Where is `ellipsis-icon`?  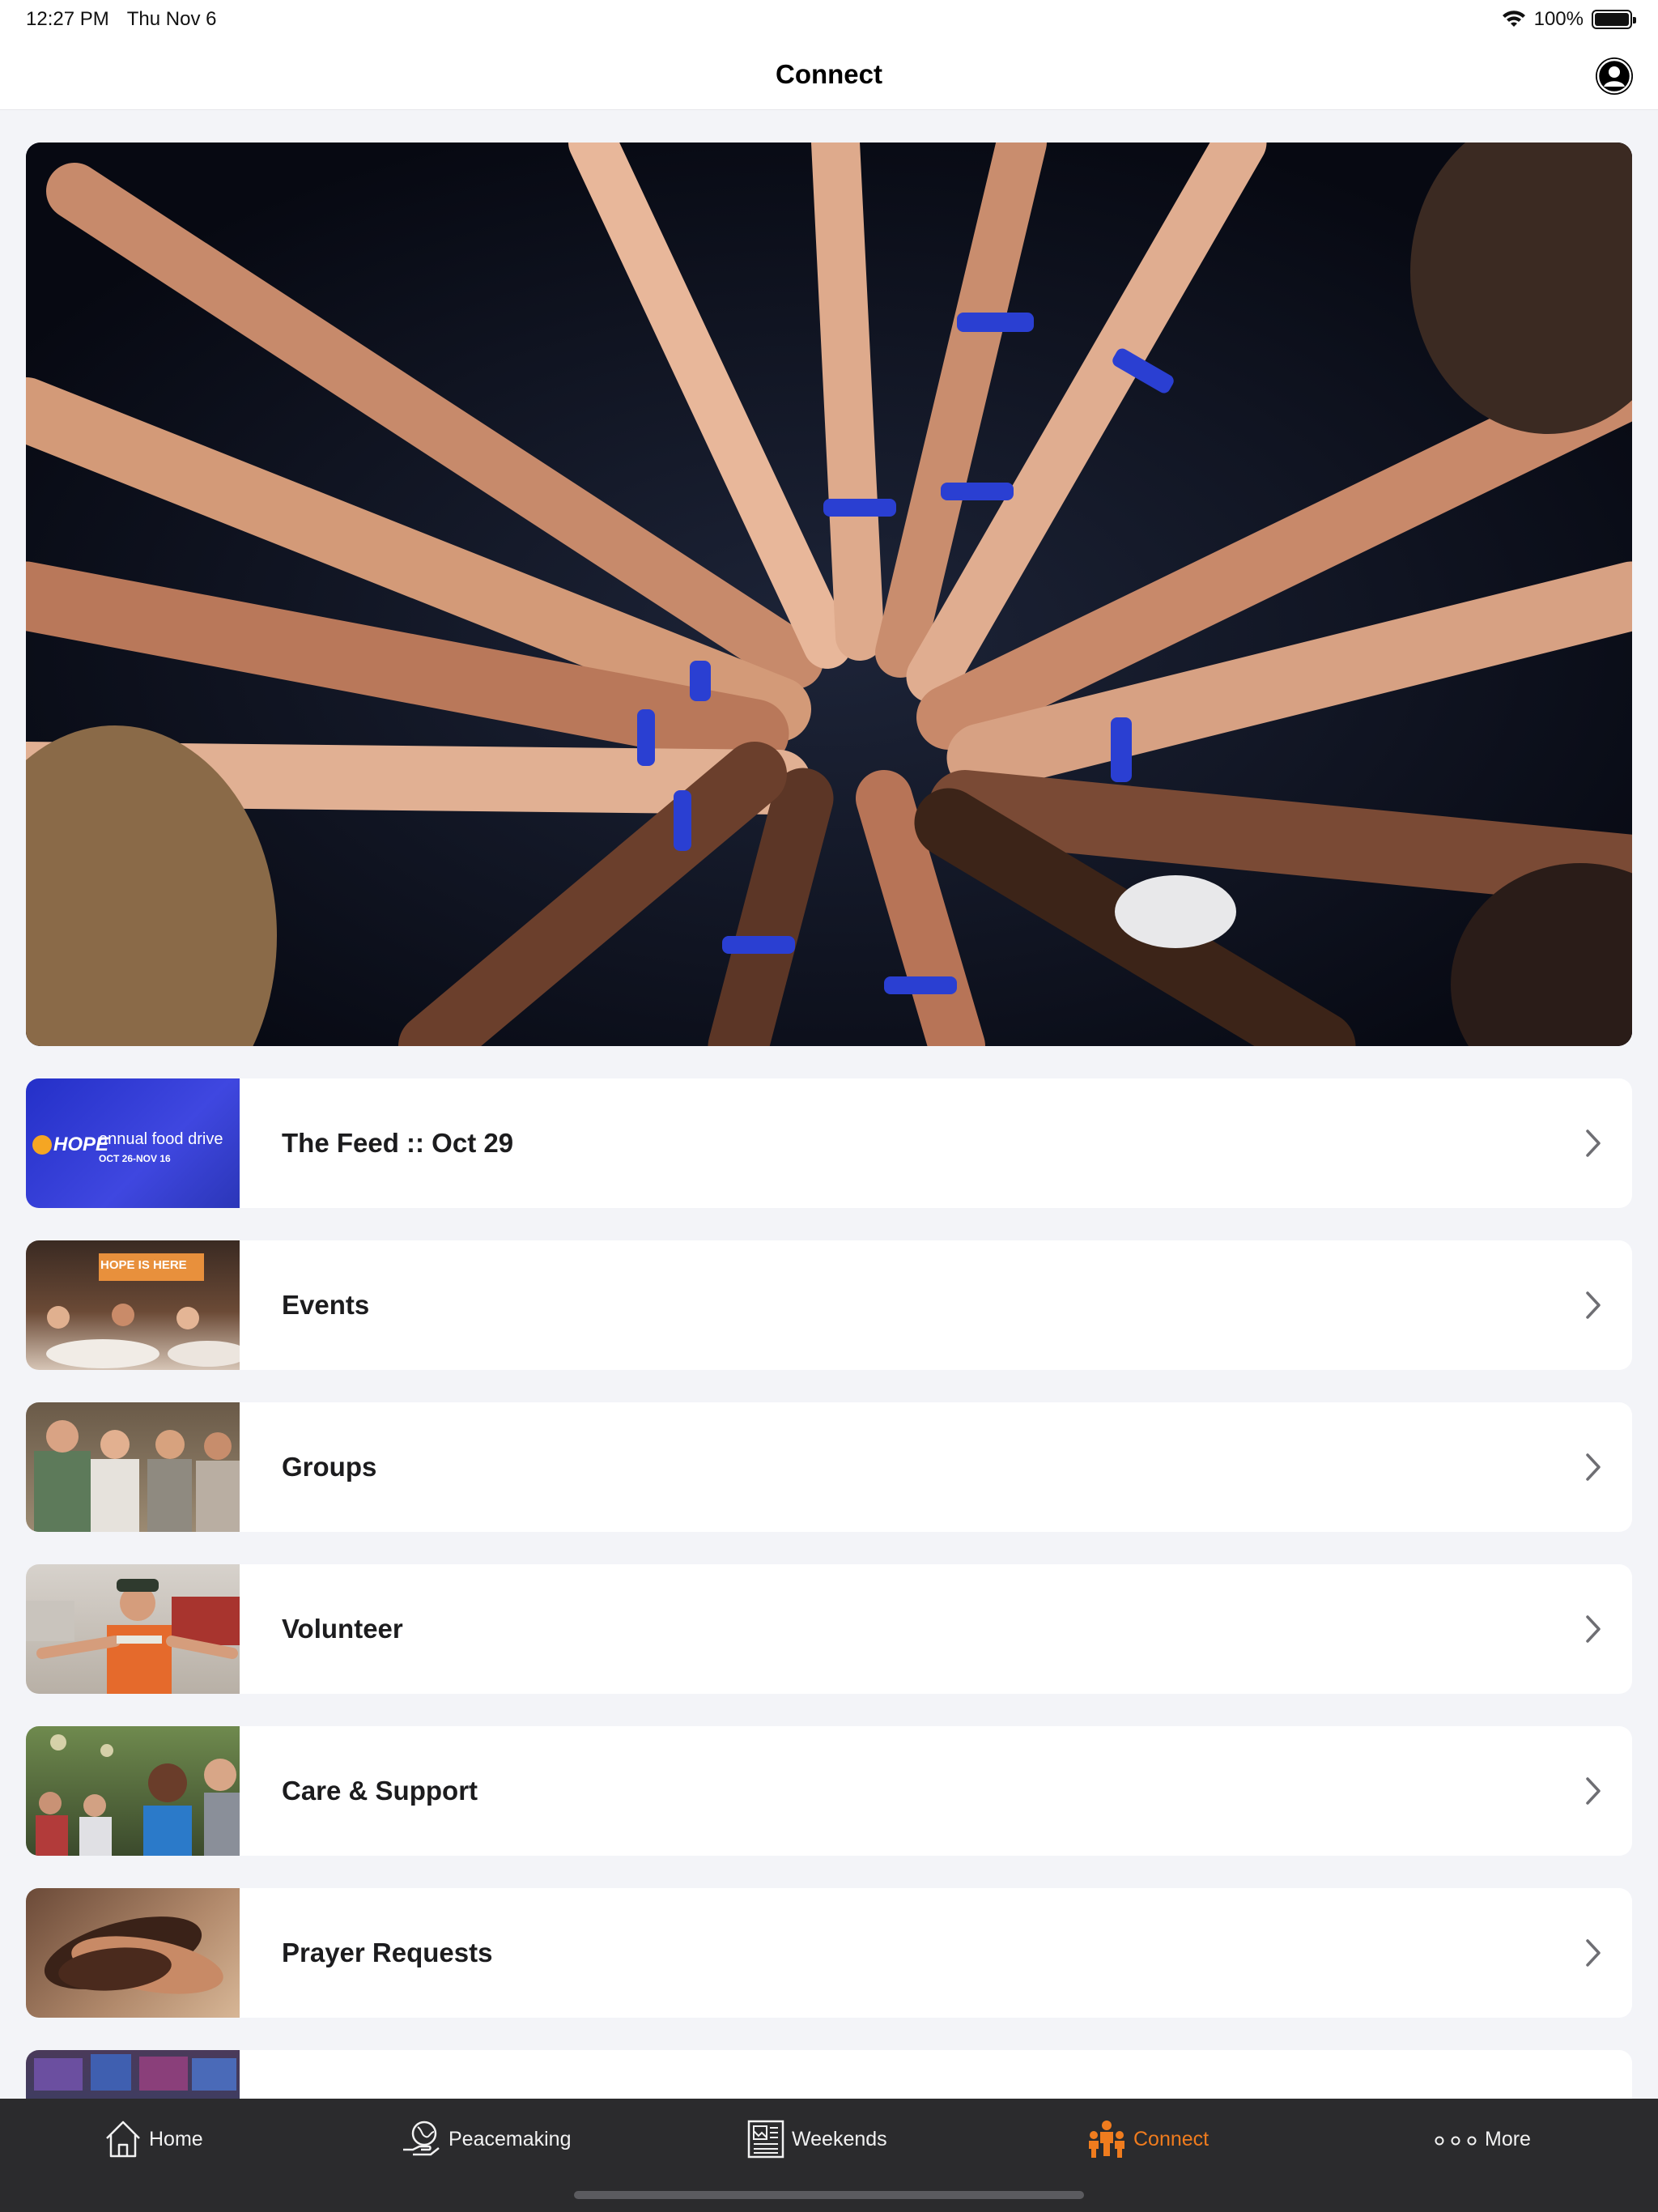 ellipsis-icon is located at coordinates (1456, 2141).